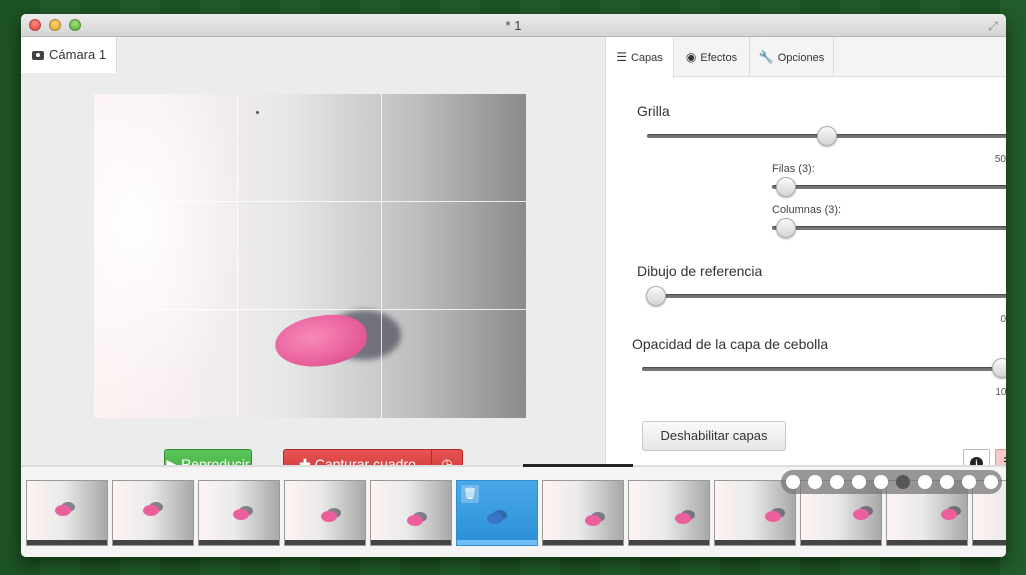 The image size is (1026, 575). Describe the element at coordinates (497, 513) in the screenshot. I see `frame-thumbnail: 🗑` at that location.